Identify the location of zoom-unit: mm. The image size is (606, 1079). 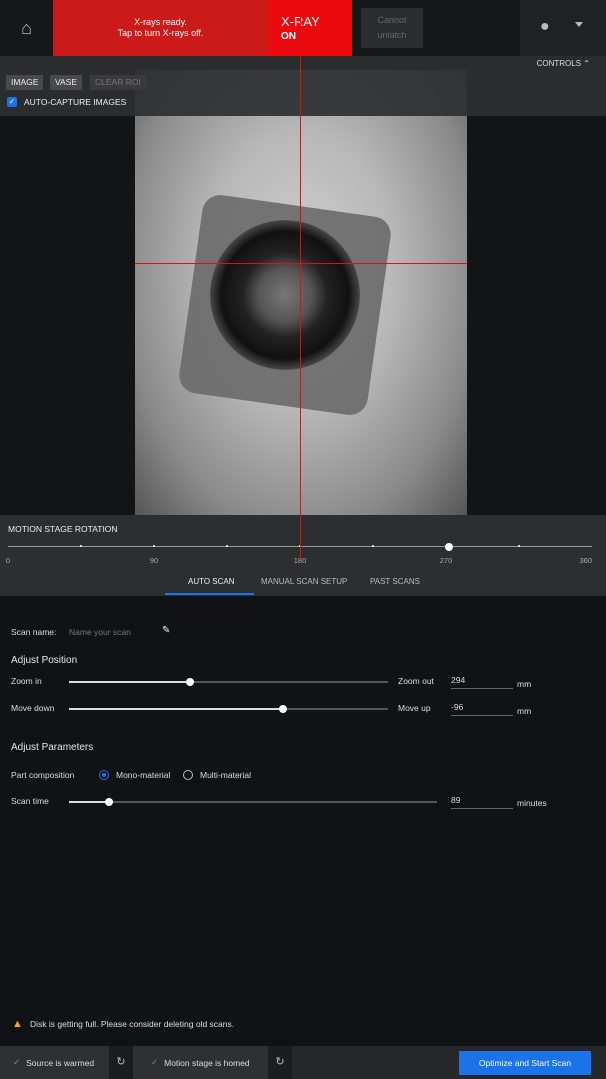
(524, 684).